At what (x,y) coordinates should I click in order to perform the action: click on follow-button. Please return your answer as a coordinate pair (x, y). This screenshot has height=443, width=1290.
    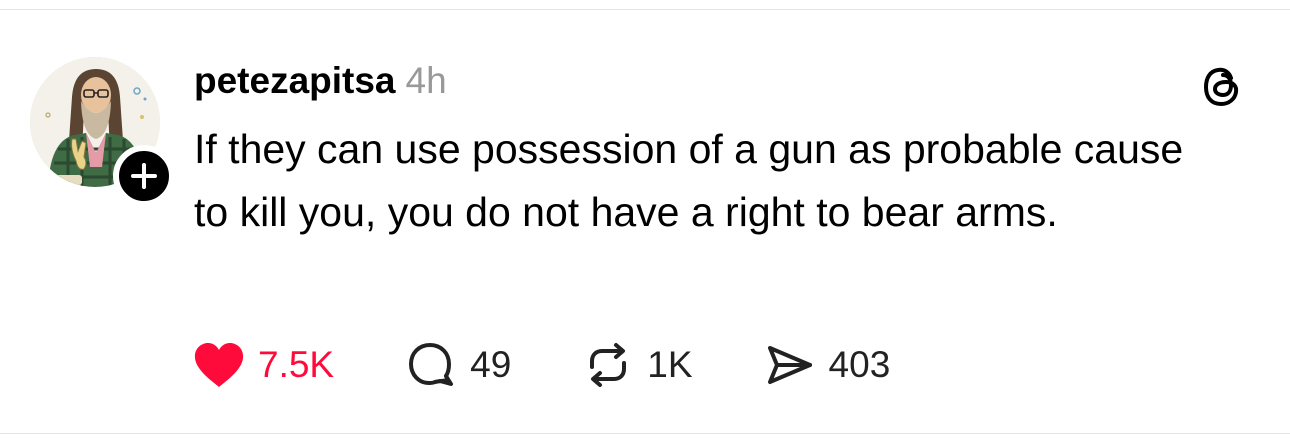
    Looking at the image, I should click on (144, 176).